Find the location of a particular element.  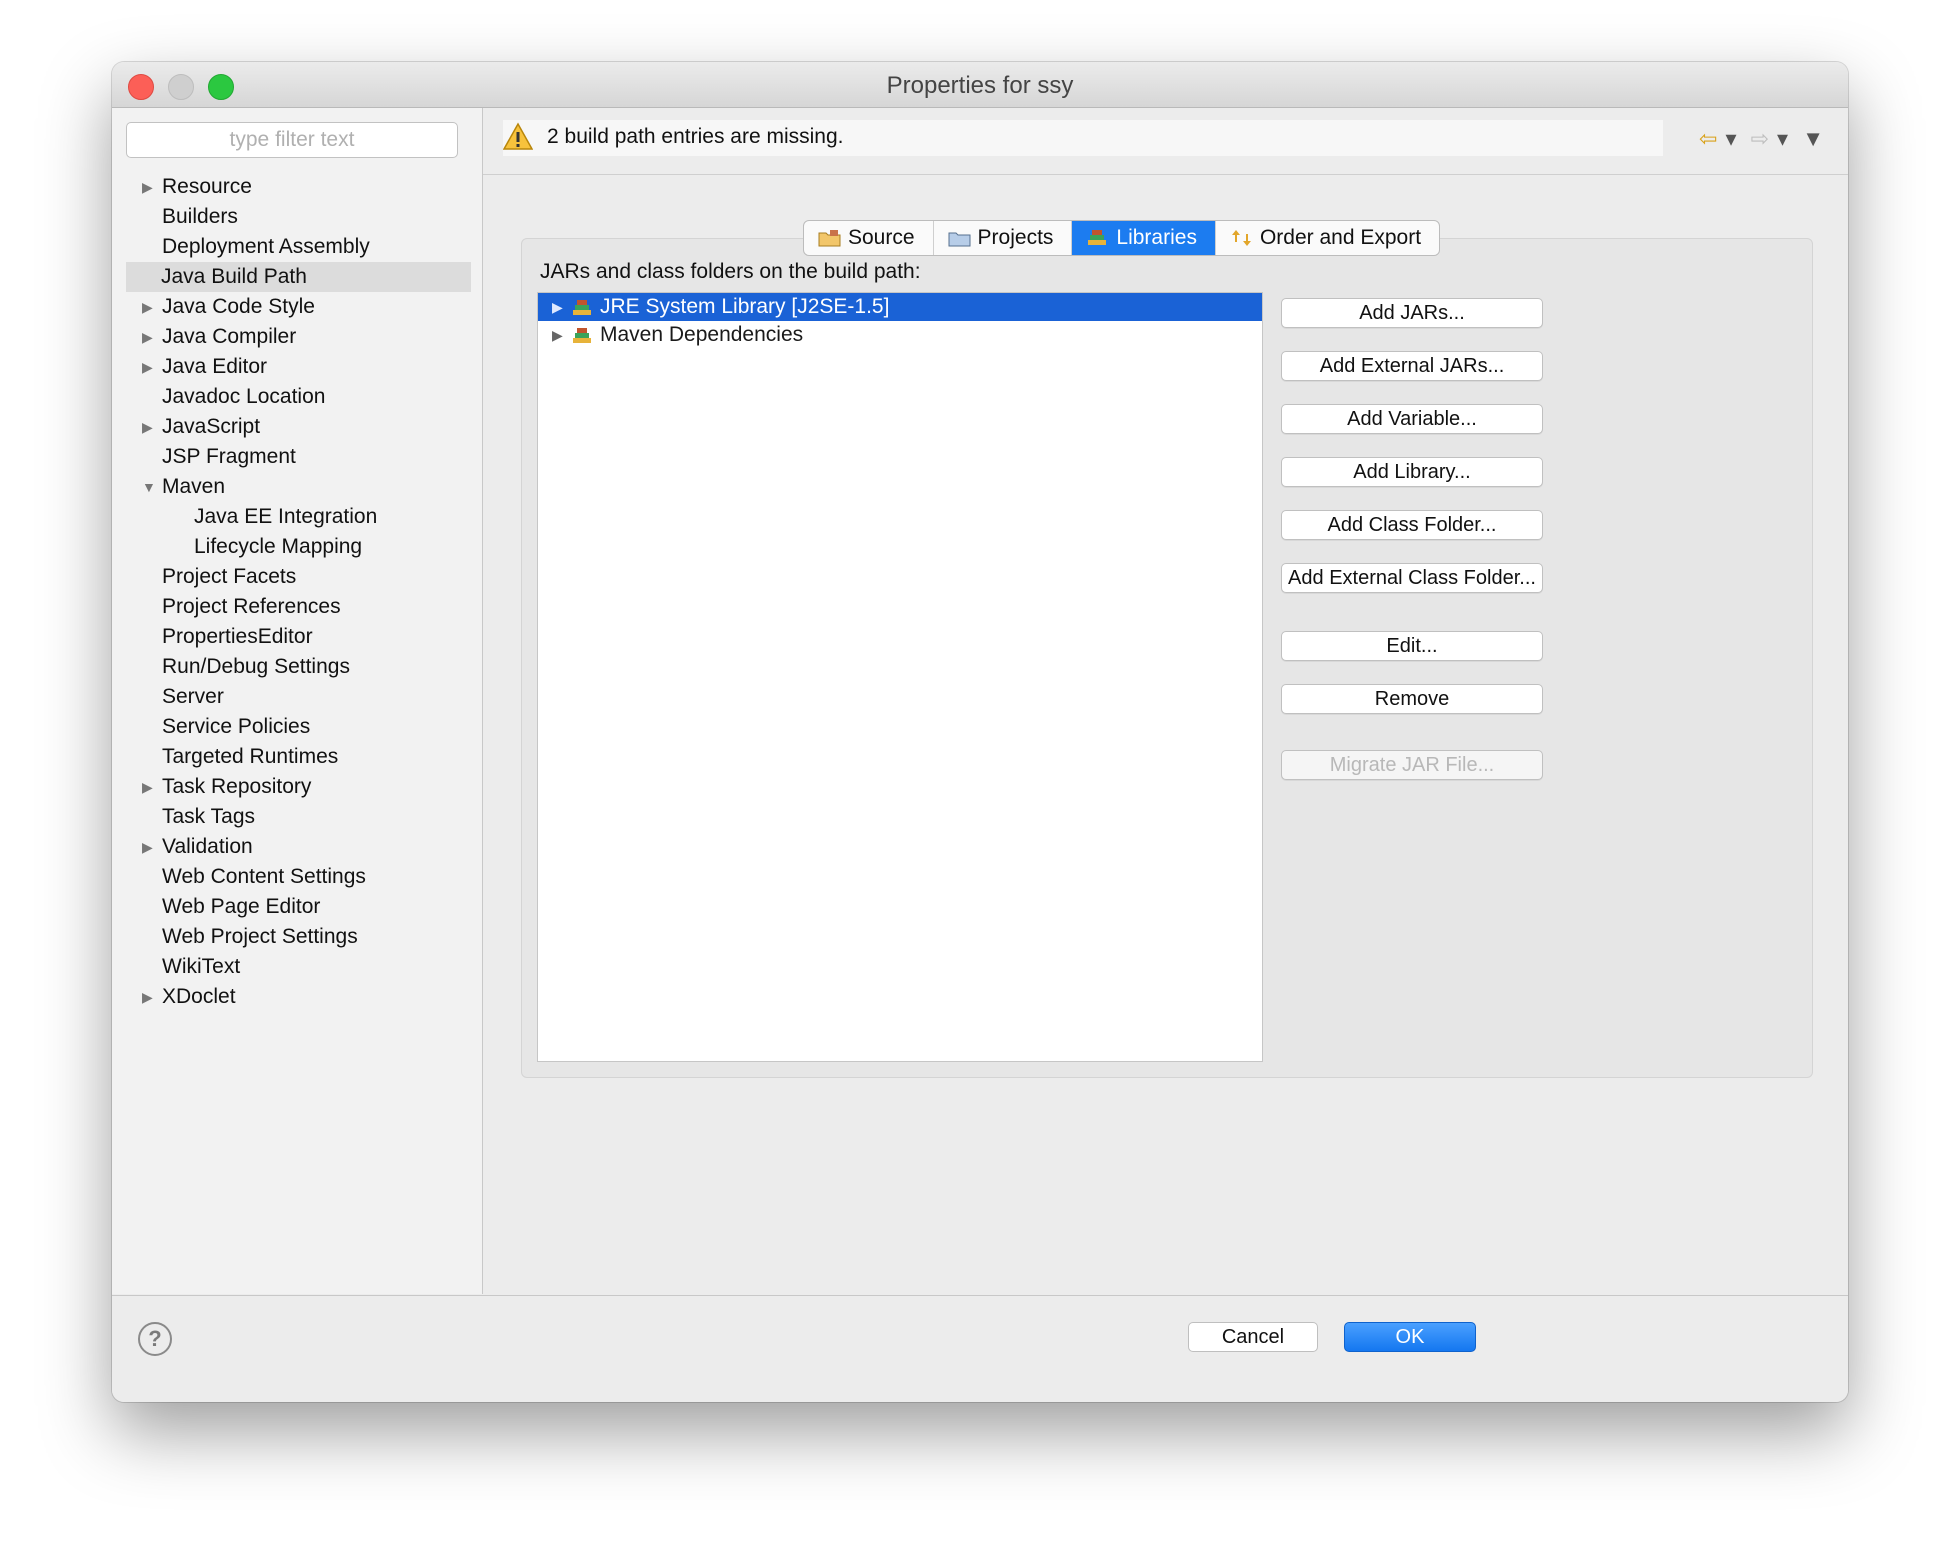

sidebar-item-targeted-runtimes: Targeted Runtimes is located at coordinates (297, 757).